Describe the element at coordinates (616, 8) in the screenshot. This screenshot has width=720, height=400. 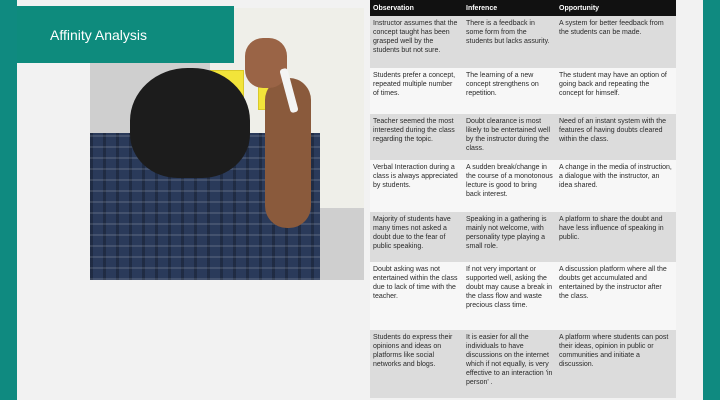
I see `column-header-opportunity: Opportunity` at that location.